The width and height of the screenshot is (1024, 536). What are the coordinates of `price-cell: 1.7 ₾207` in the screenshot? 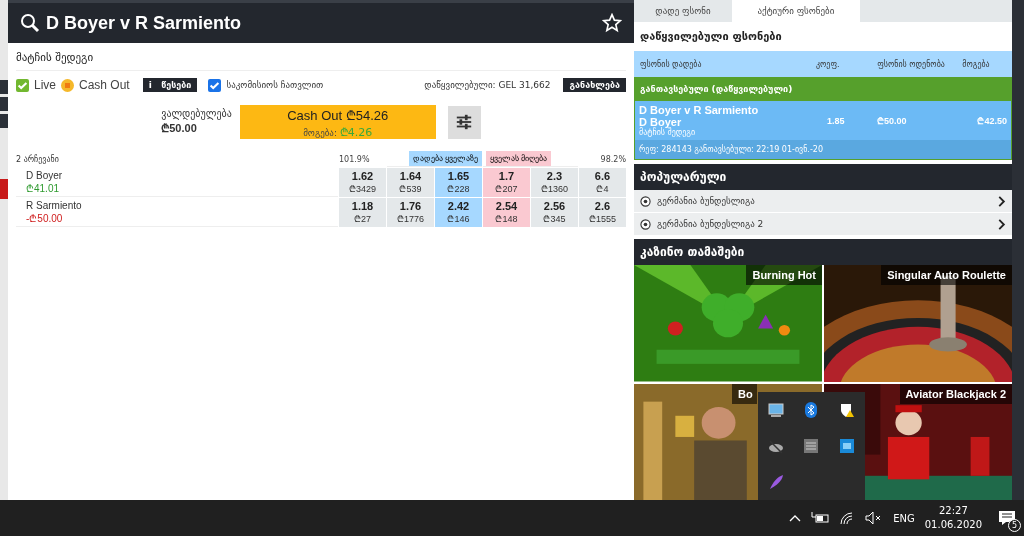 It's located at (506, 182).